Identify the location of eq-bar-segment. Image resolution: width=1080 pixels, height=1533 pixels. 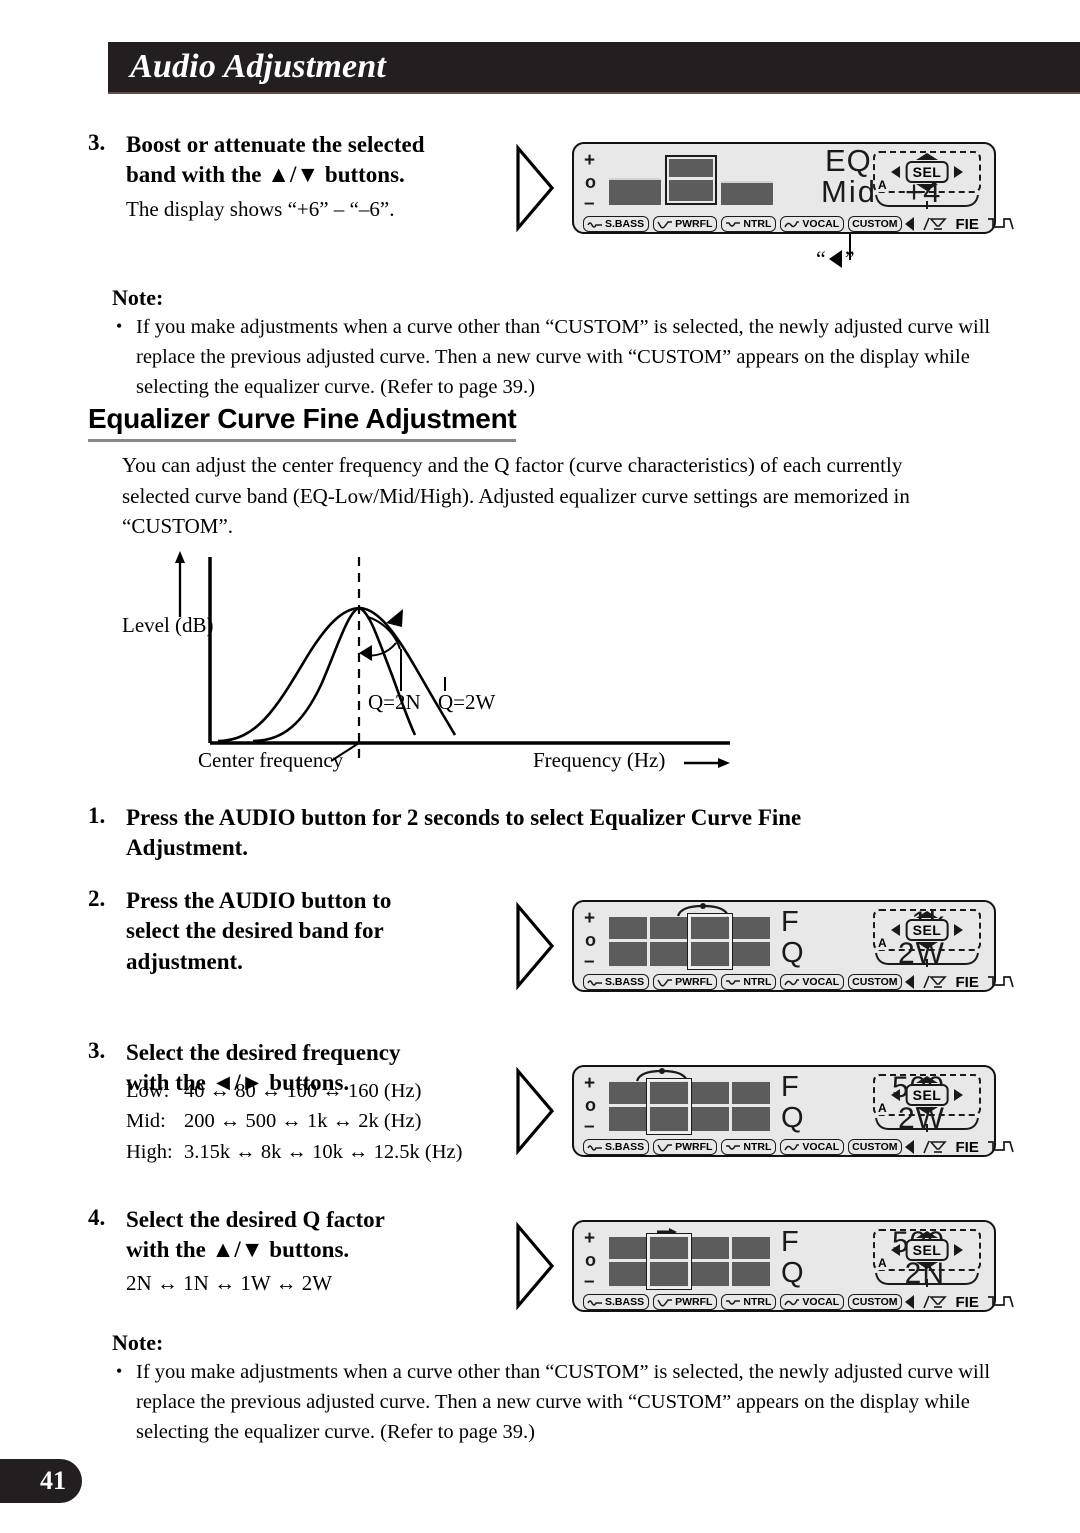
(691, 168).